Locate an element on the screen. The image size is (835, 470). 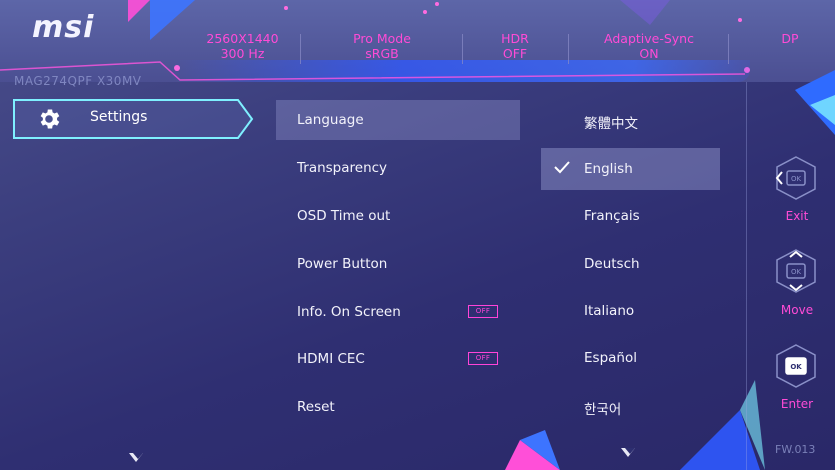
ok-exit-icon: OK is located at coordinates (795, 178).